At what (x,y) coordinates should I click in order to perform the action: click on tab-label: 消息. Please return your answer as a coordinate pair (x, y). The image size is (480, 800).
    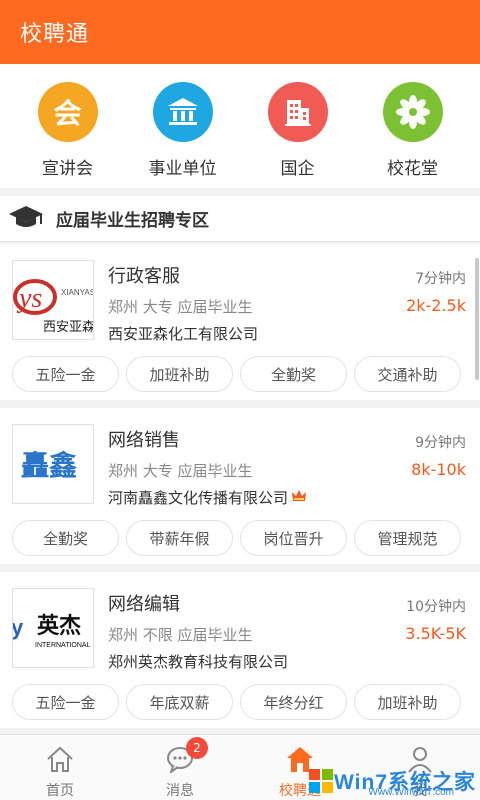
    Looking at the image, I should click on (180, 791).